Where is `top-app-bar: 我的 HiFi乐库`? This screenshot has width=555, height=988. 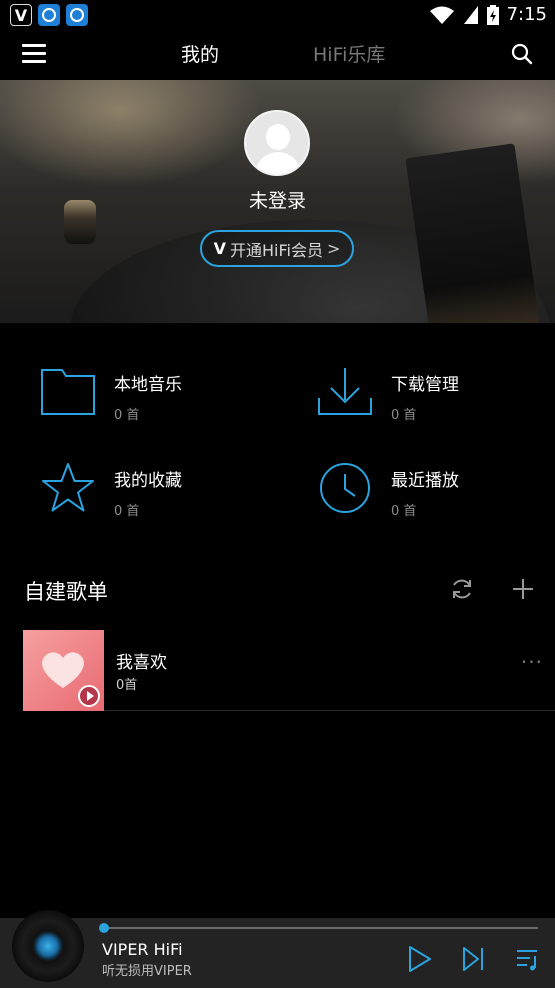 top-app-bar: 我的 HiFi乐库 is located at coordinates (277, 55).